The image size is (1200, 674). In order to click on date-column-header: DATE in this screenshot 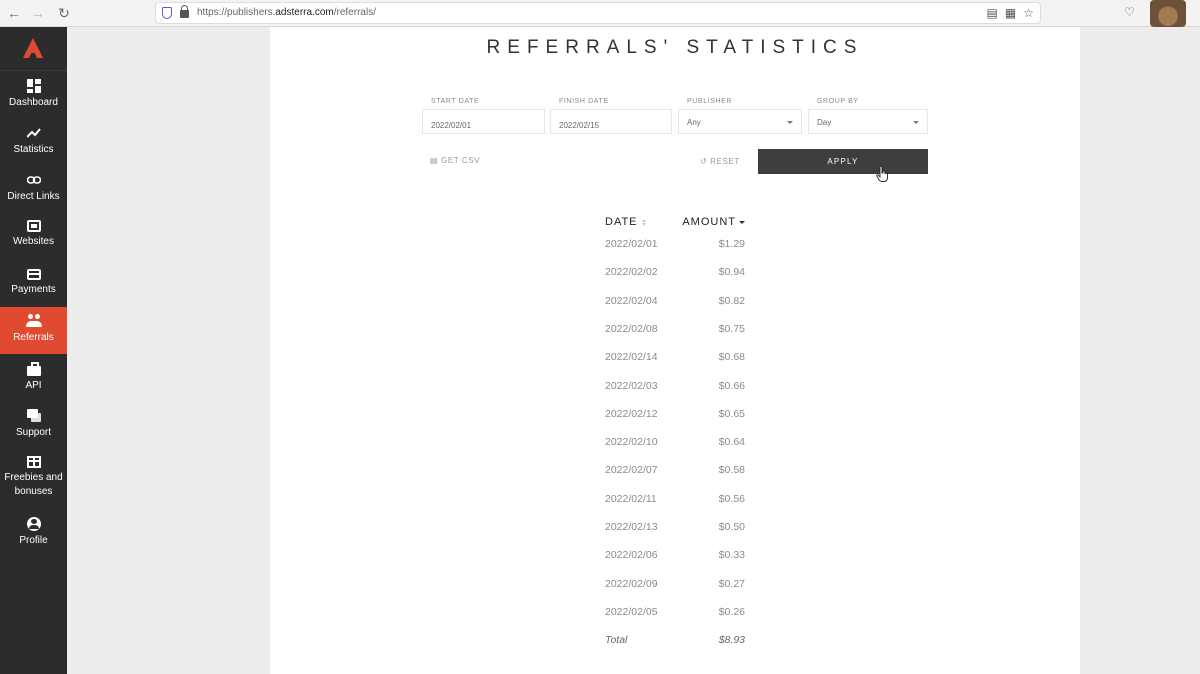, I will do `click(626, 222)`.